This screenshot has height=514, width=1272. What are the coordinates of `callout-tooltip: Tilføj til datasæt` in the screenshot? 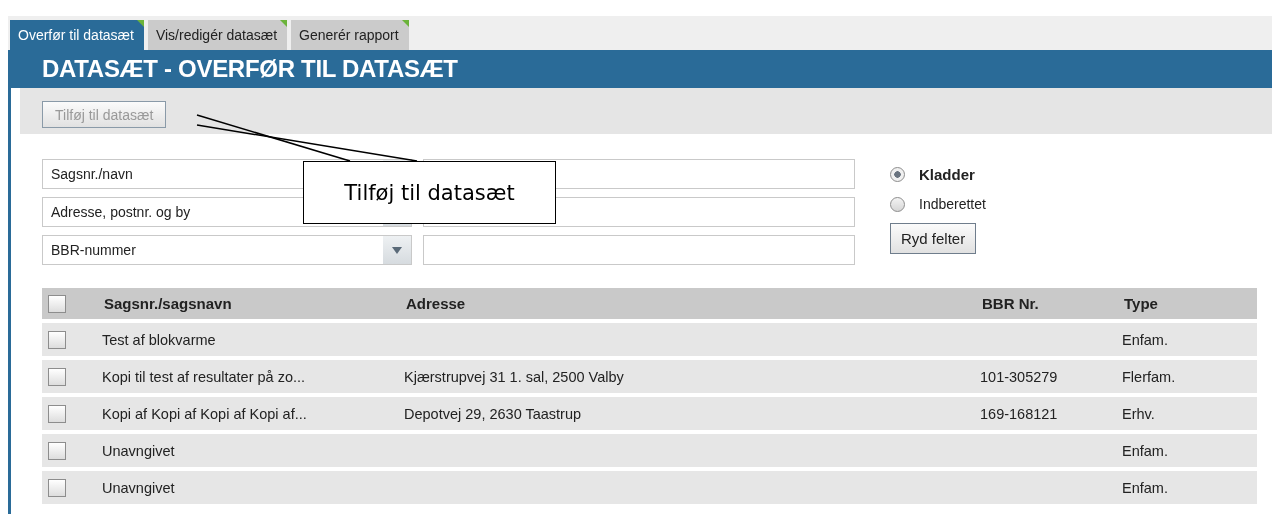 It's located at (429, 192).